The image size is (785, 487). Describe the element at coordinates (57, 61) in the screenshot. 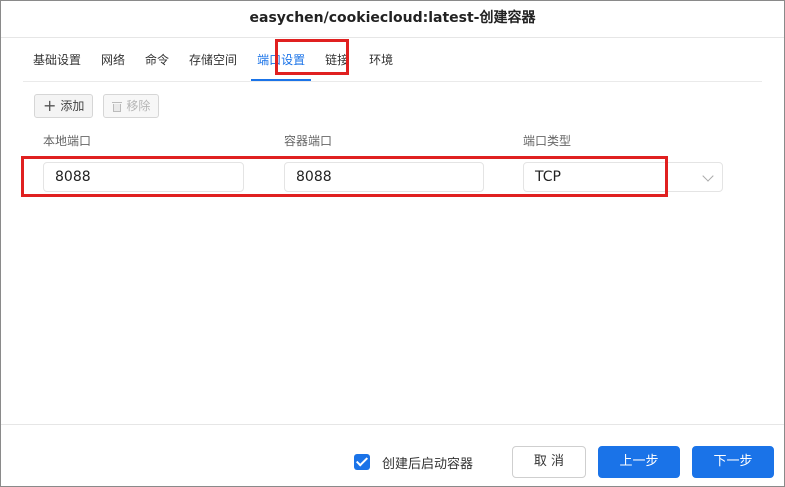

I see `tab-basic-settings: 基础设置` at that location.